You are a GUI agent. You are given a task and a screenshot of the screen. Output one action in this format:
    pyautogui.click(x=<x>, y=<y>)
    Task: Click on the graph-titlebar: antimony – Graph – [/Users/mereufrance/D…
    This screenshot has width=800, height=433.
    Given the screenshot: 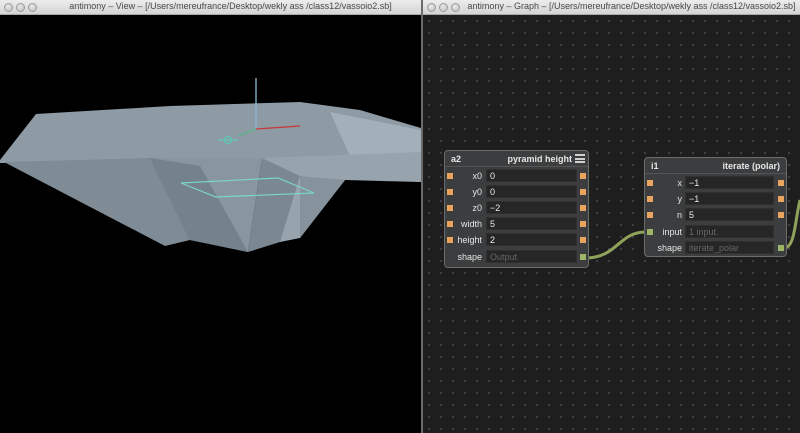 What is the action you would take?
    pyautogui.click(x=611, y=7)
    